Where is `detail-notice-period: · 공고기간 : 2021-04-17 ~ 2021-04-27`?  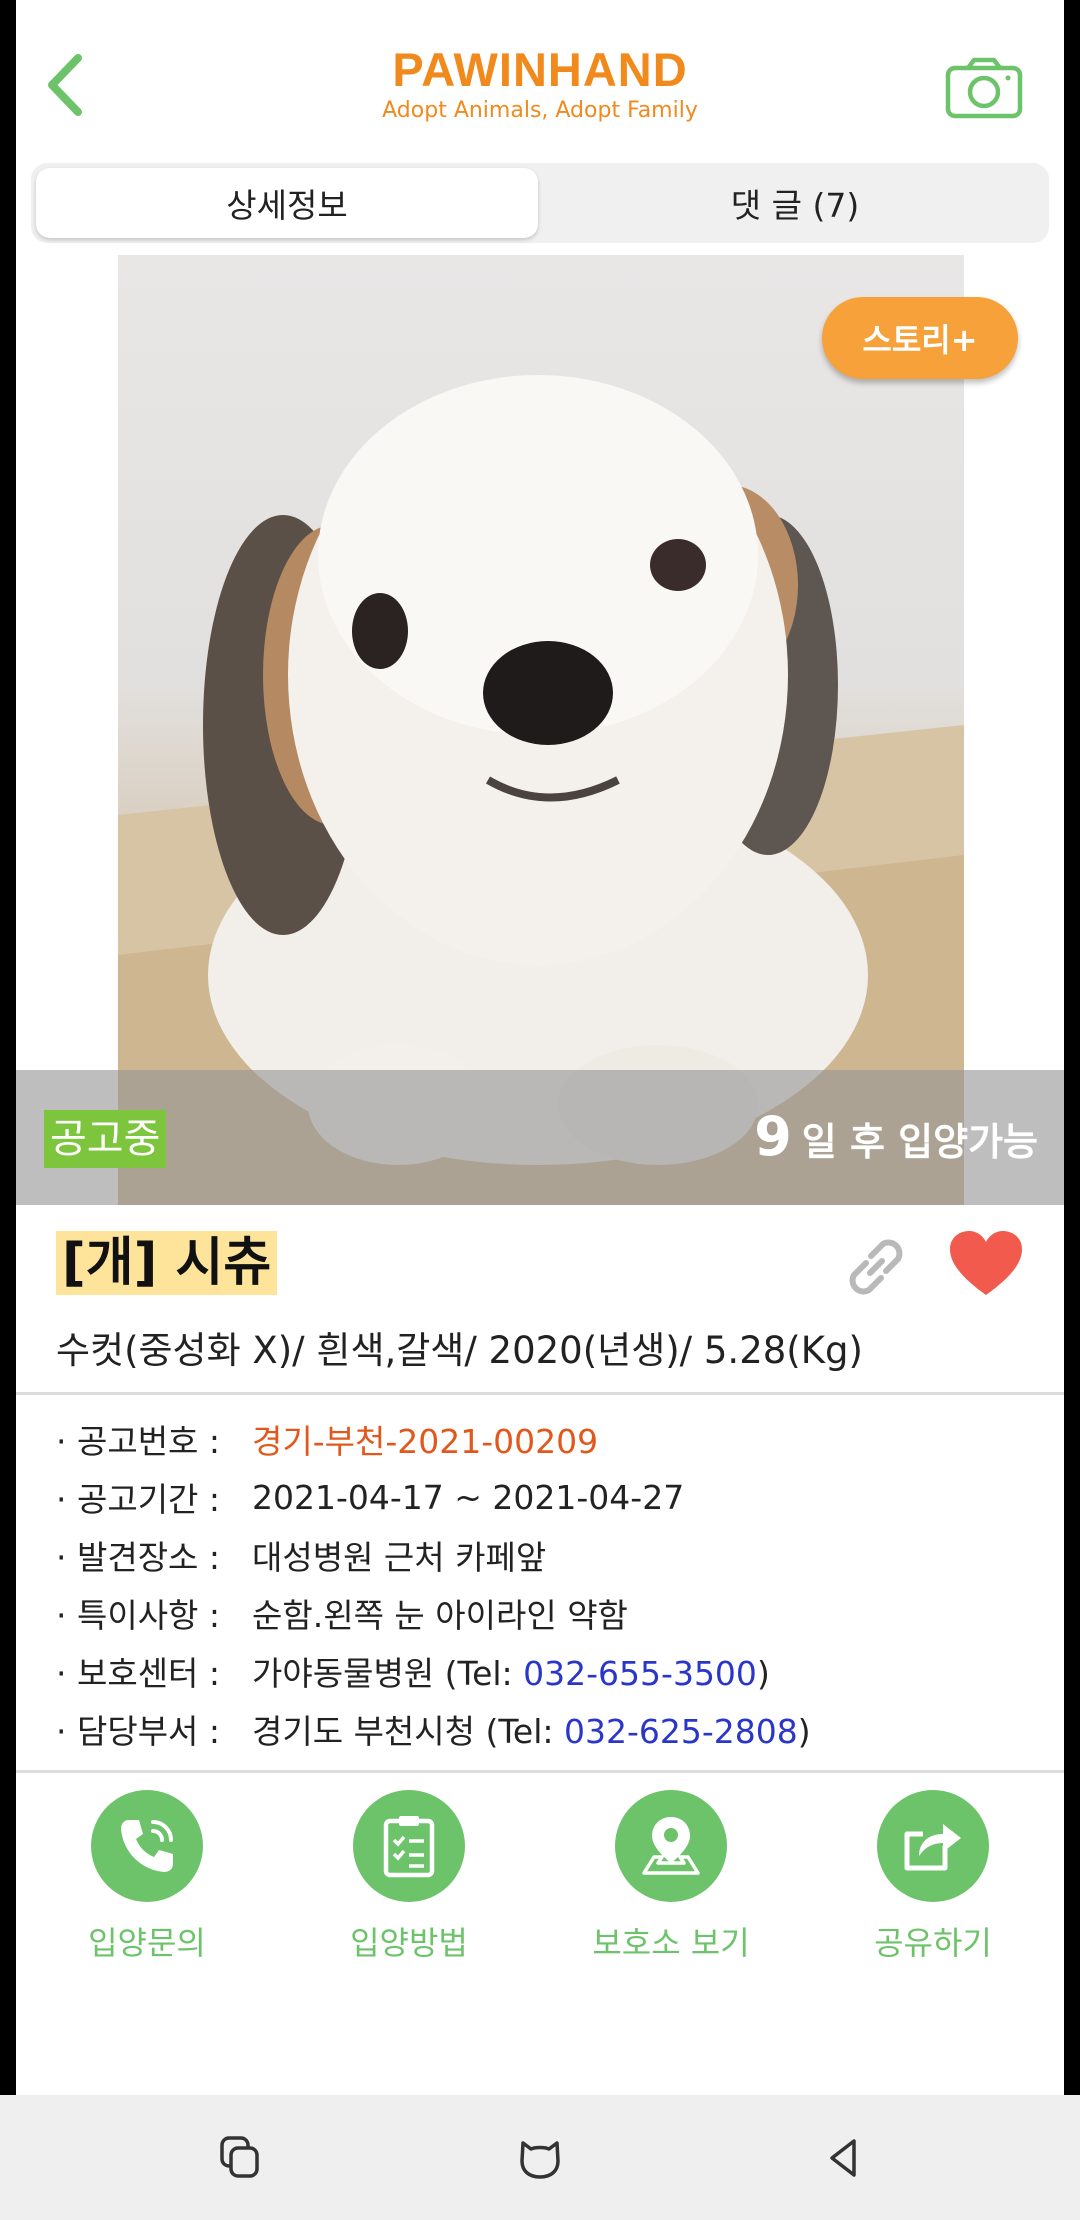
detail-notice-period: · 공고기간 : 2021-04-17 ~ 2021-04-27 is located at coordinates (546, 1497).